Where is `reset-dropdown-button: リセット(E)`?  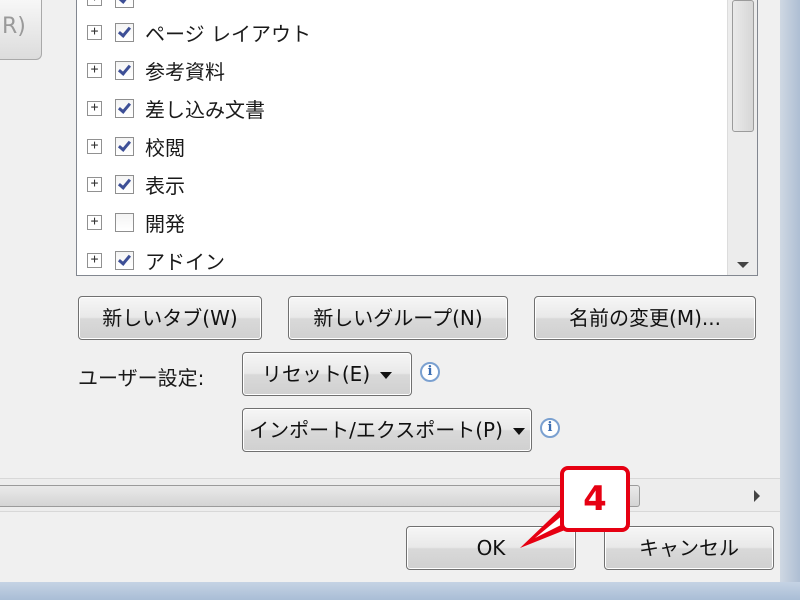
reset-dropdown-button: リセット(E) is located at coordinates (327, 374).